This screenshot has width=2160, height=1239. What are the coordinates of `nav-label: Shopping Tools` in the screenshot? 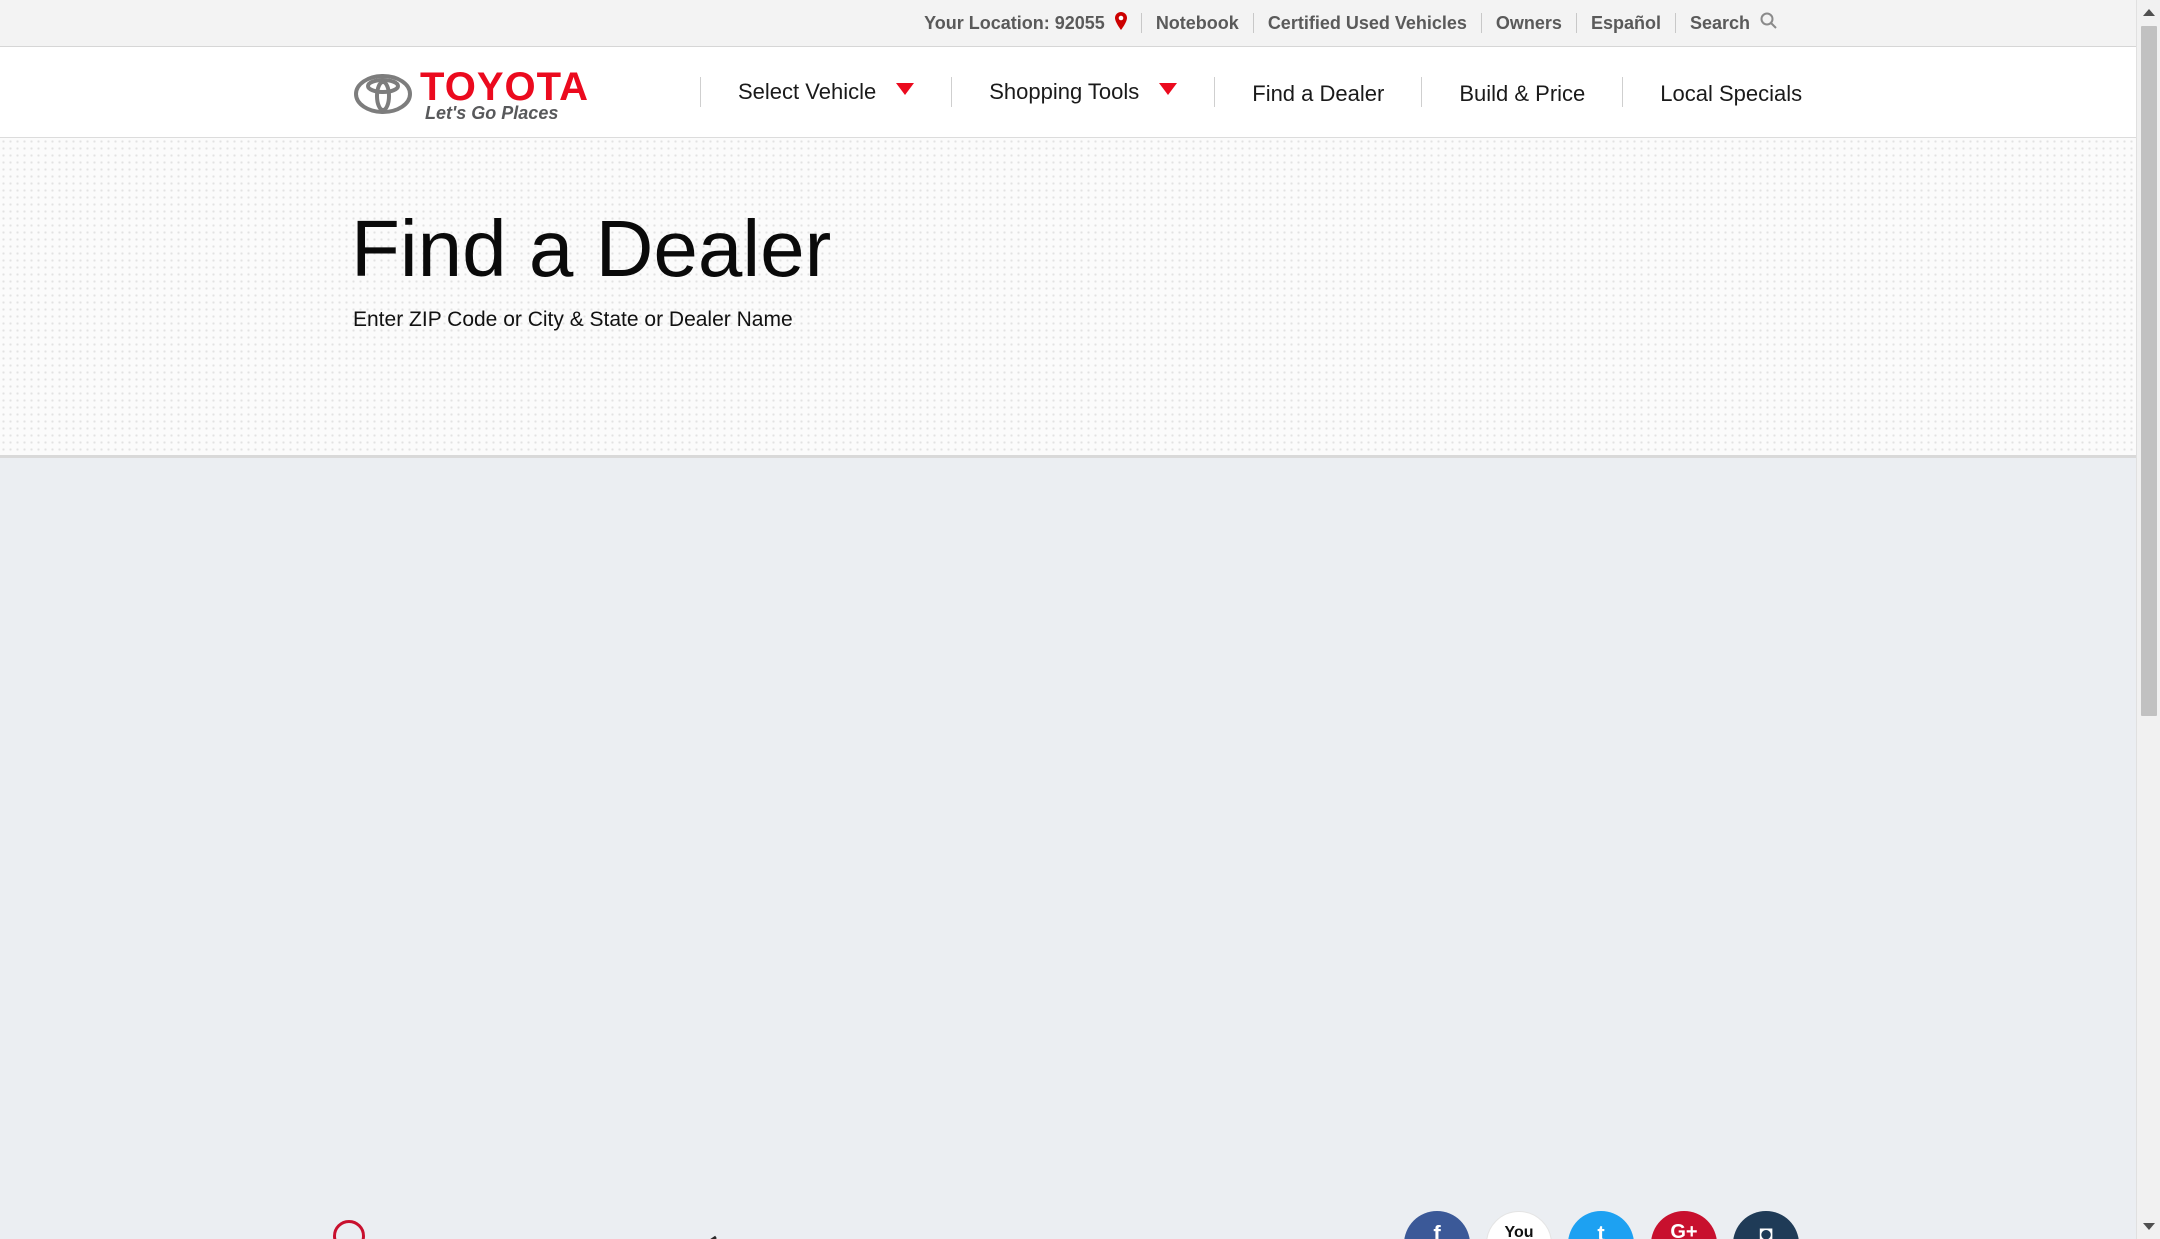 It's located at (1064, 91).